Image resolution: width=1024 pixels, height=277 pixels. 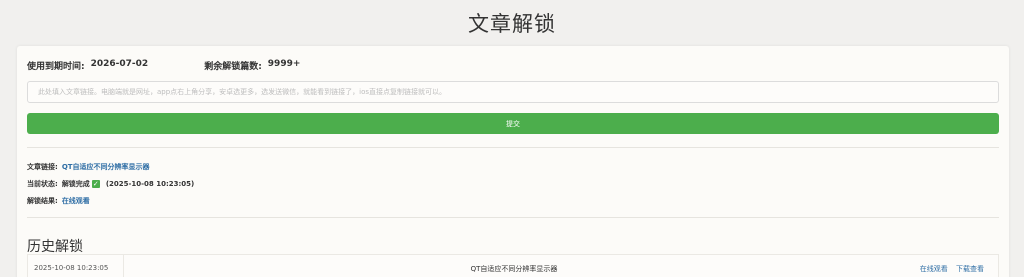 What do you see at coordinates (970, 269) in the screenshot?
I see `history-download-link: 下载查看` at bounding box center [970, 269].